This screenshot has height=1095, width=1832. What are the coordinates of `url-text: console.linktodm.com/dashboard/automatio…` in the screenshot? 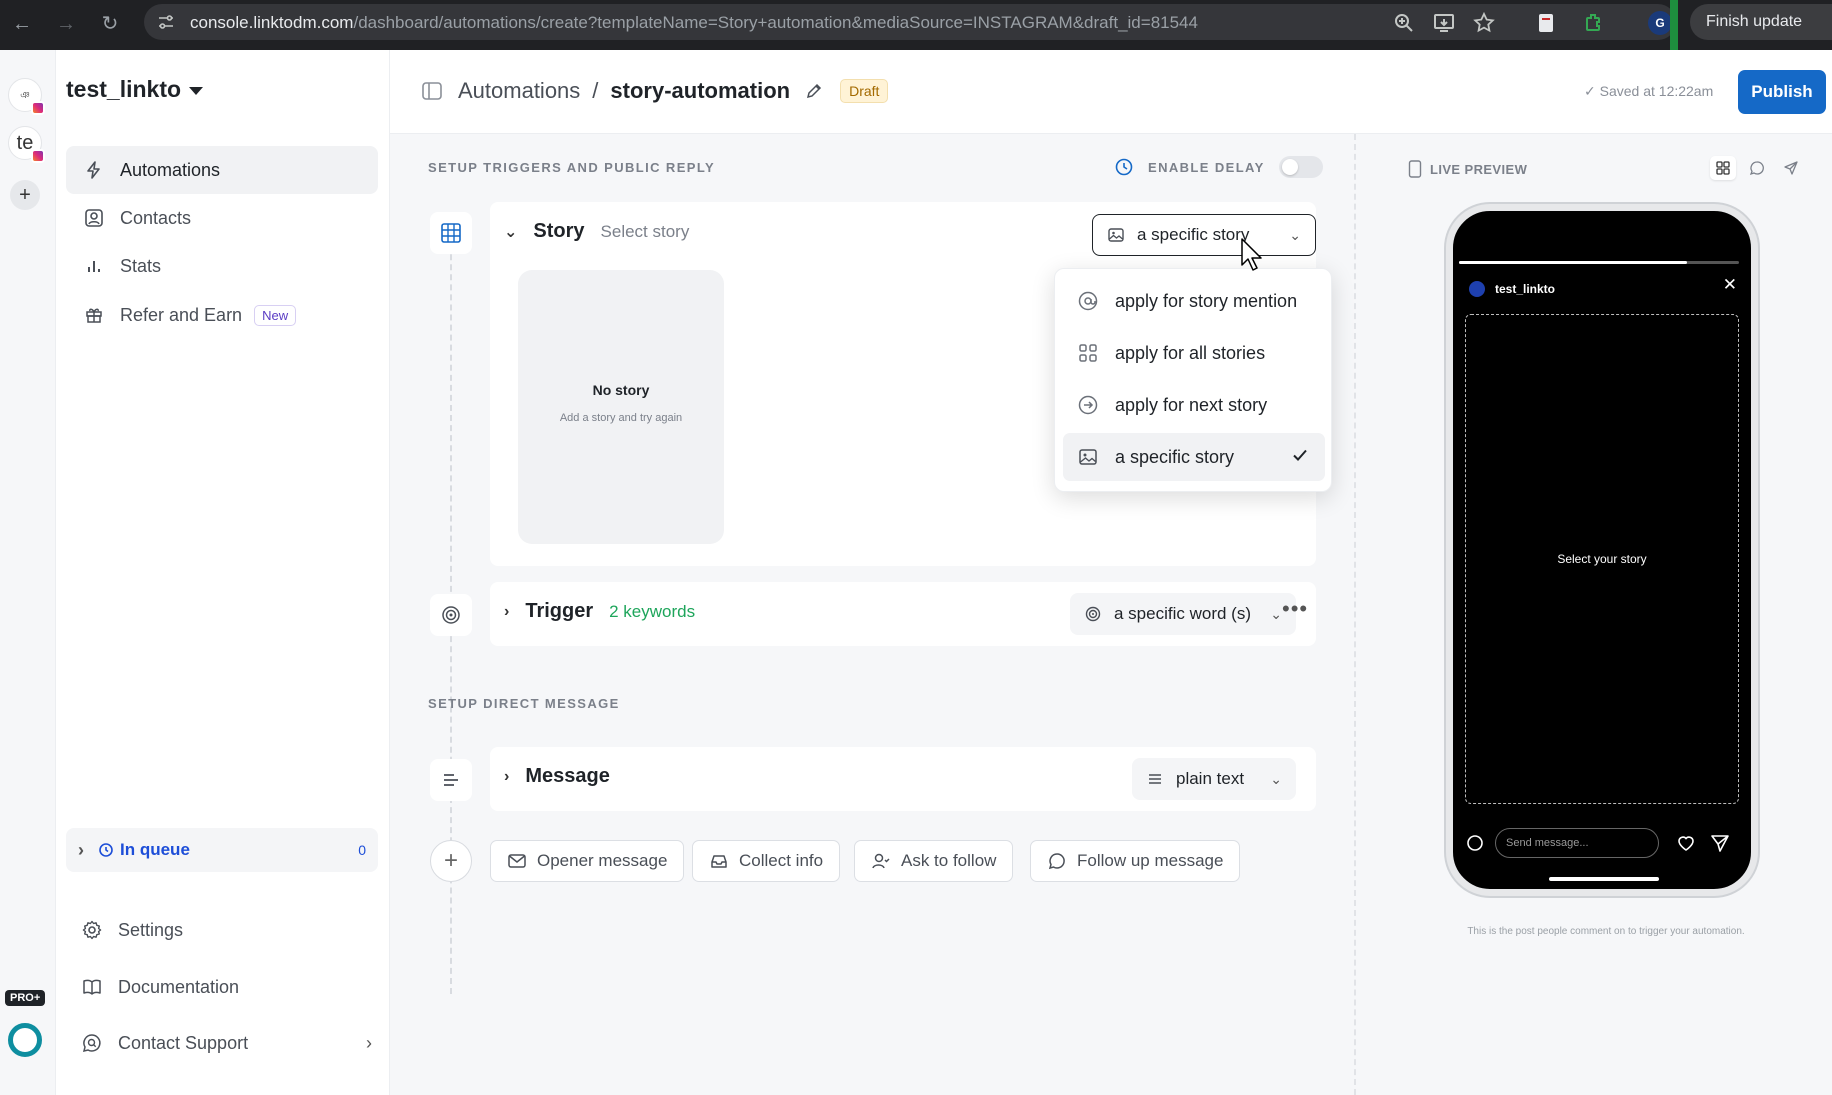 It's located at (694, 22).